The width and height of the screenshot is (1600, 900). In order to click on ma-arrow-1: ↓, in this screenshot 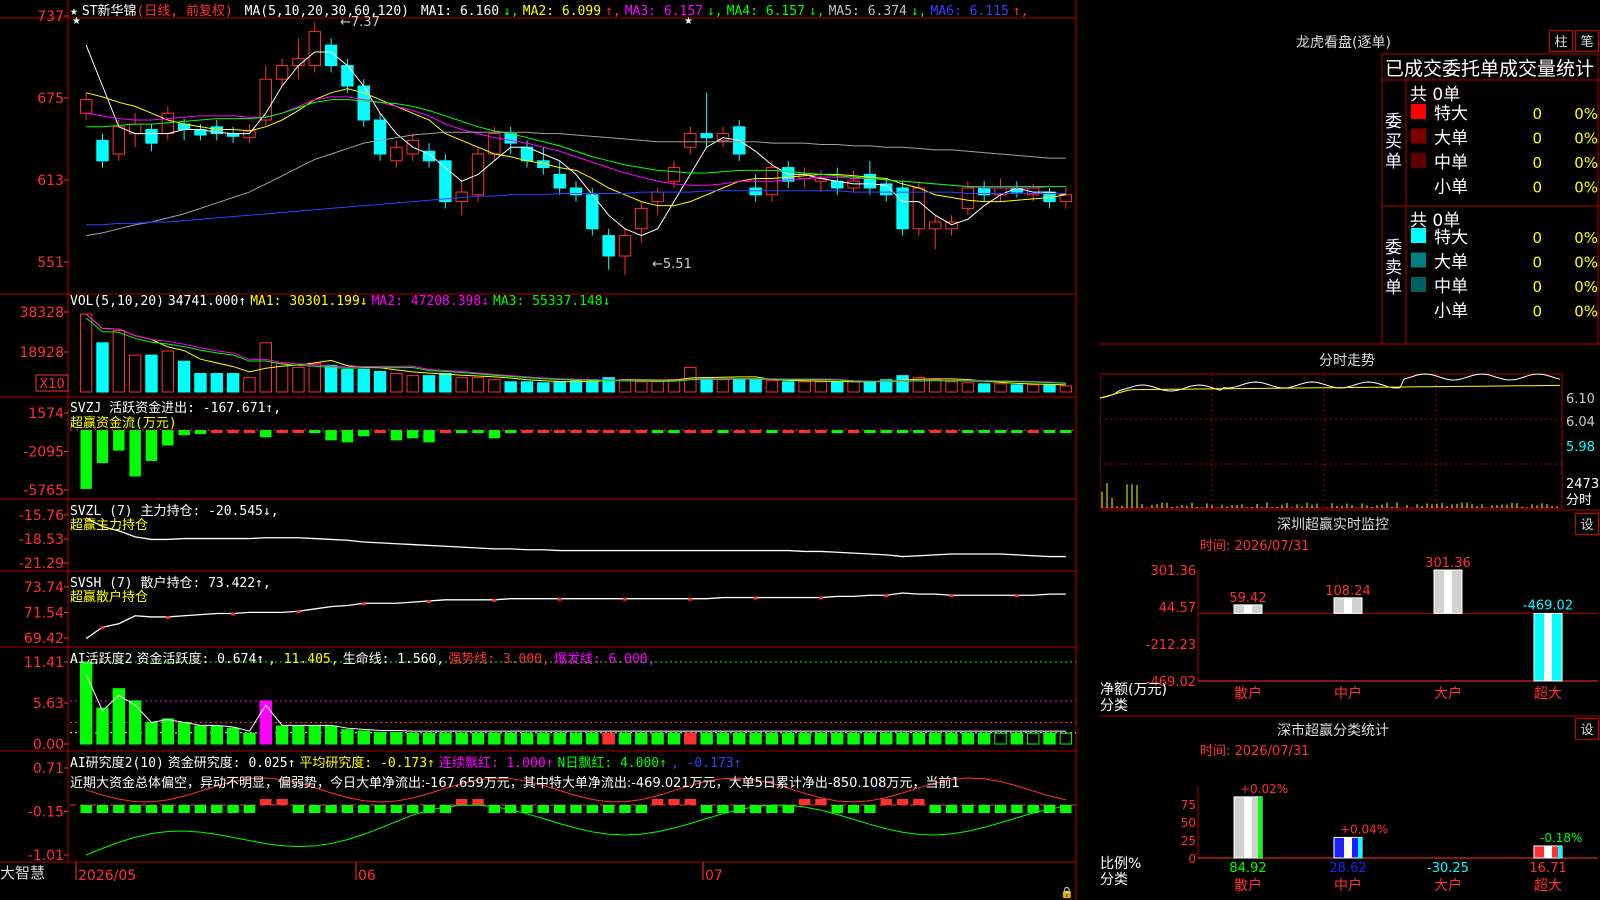, I will do `click(511, 11)`.